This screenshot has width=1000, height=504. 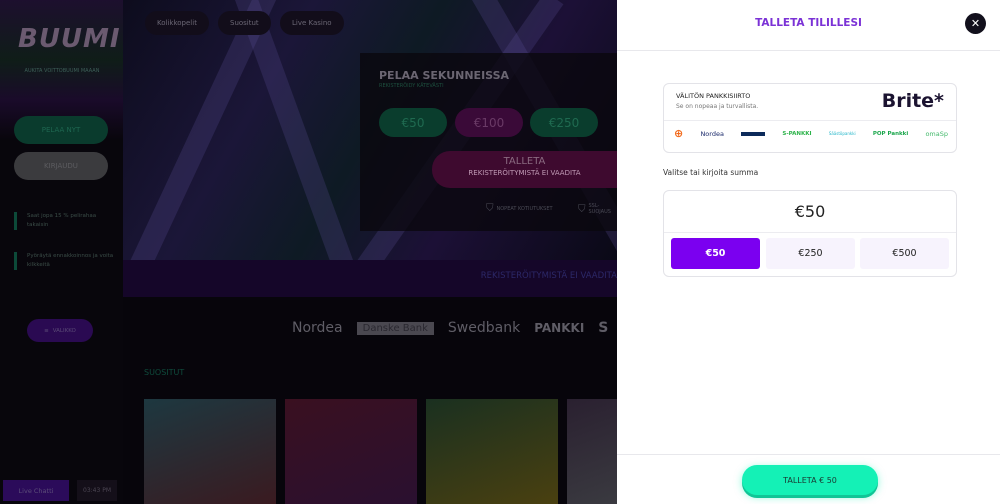 What do you see at coordinates (904, 253) in the screenshot?
I see `amount-choice-500: €500` at bounding box center [904, 253].